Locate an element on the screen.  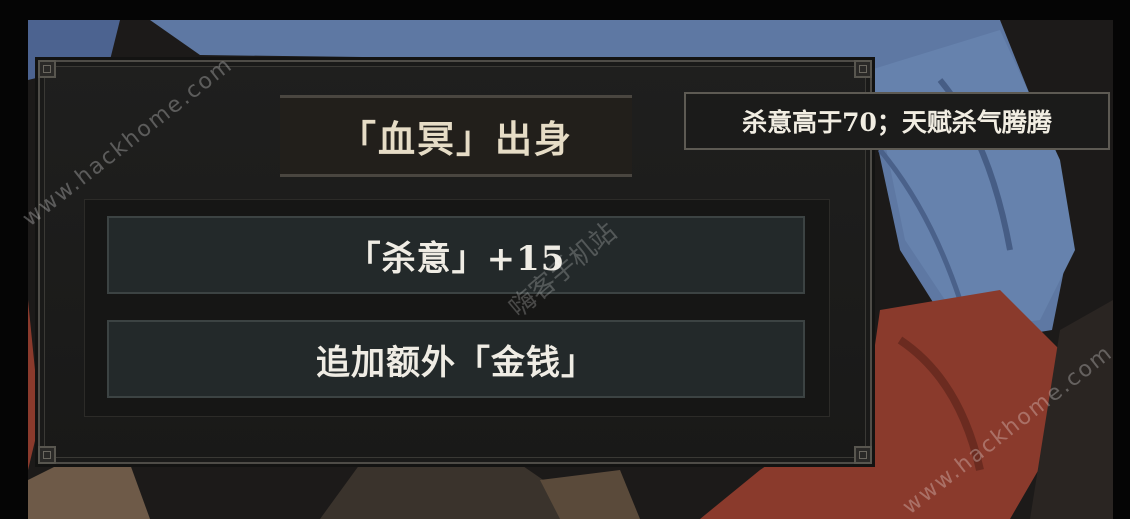
option-label: 追加额外「金钱」 is located at coordinates (456, 362).